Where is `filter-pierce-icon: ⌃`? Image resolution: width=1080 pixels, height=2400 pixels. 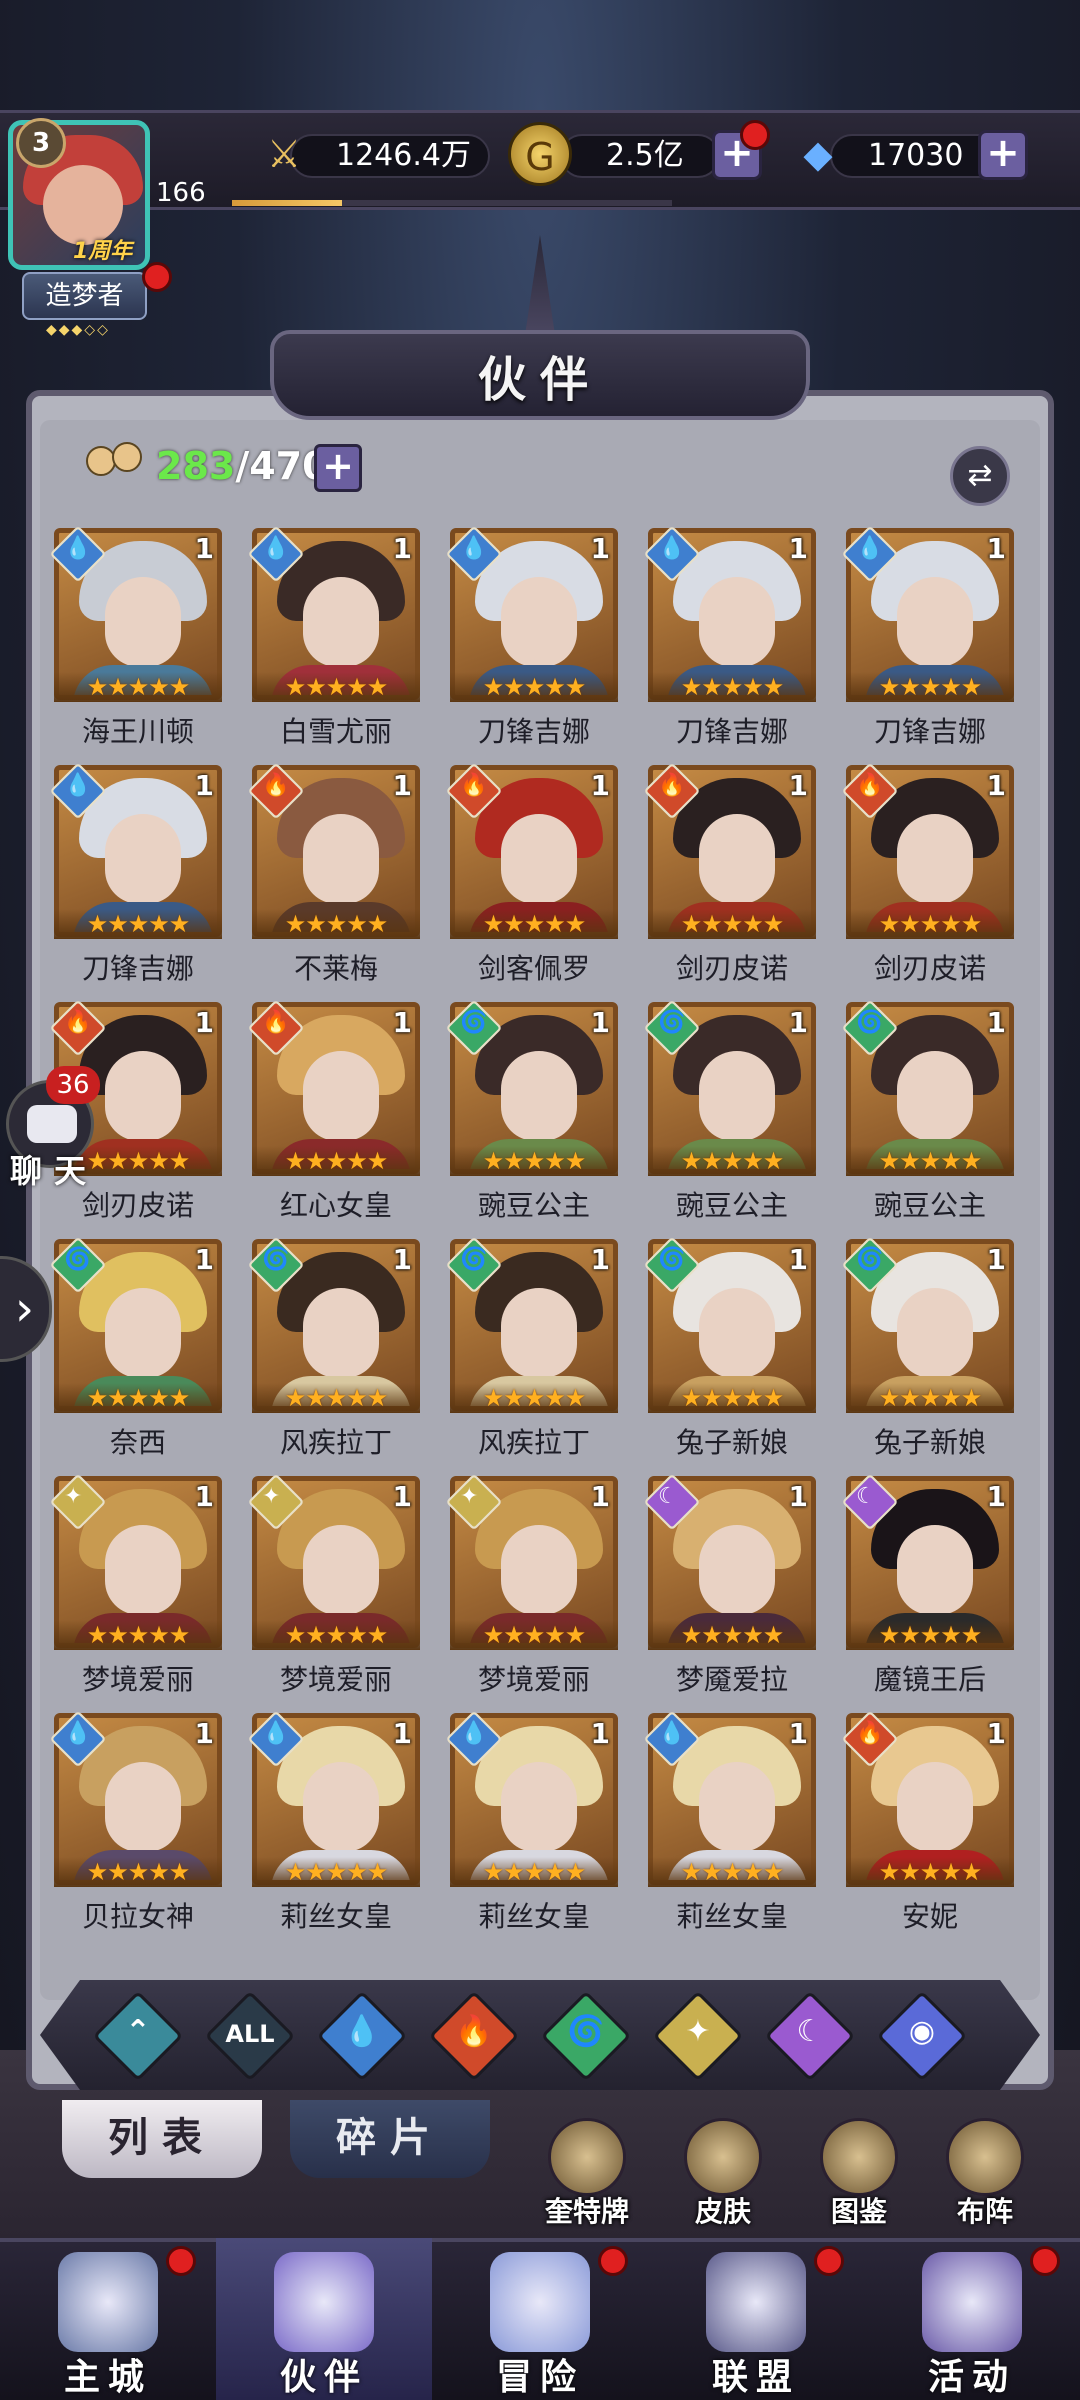
filter-pierce-icon: ⌃ is located at coordinates (138, 2031).